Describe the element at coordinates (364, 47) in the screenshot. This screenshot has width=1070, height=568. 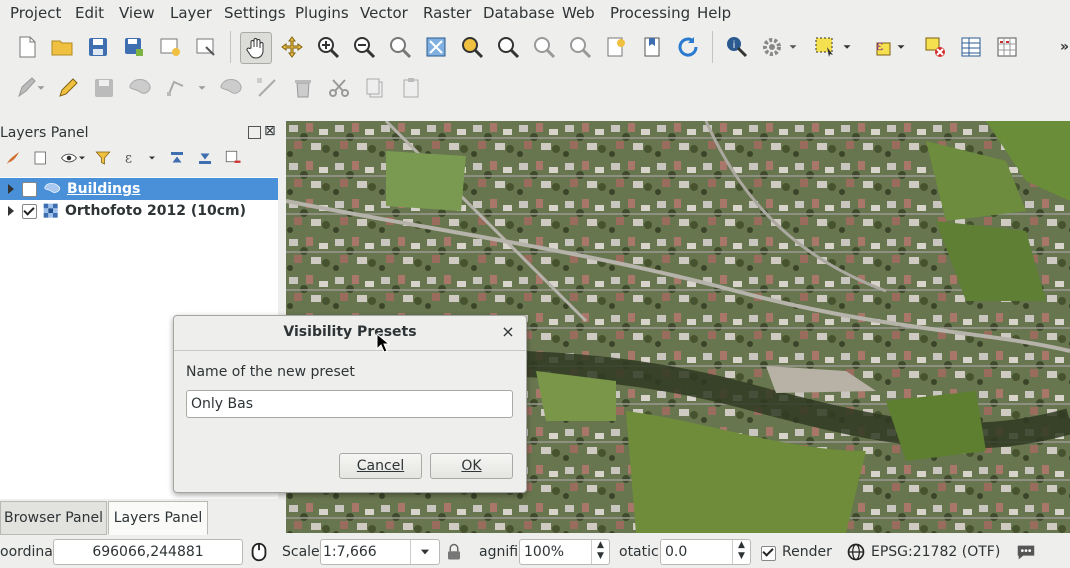
I see `zoom-out-icon` at that location.